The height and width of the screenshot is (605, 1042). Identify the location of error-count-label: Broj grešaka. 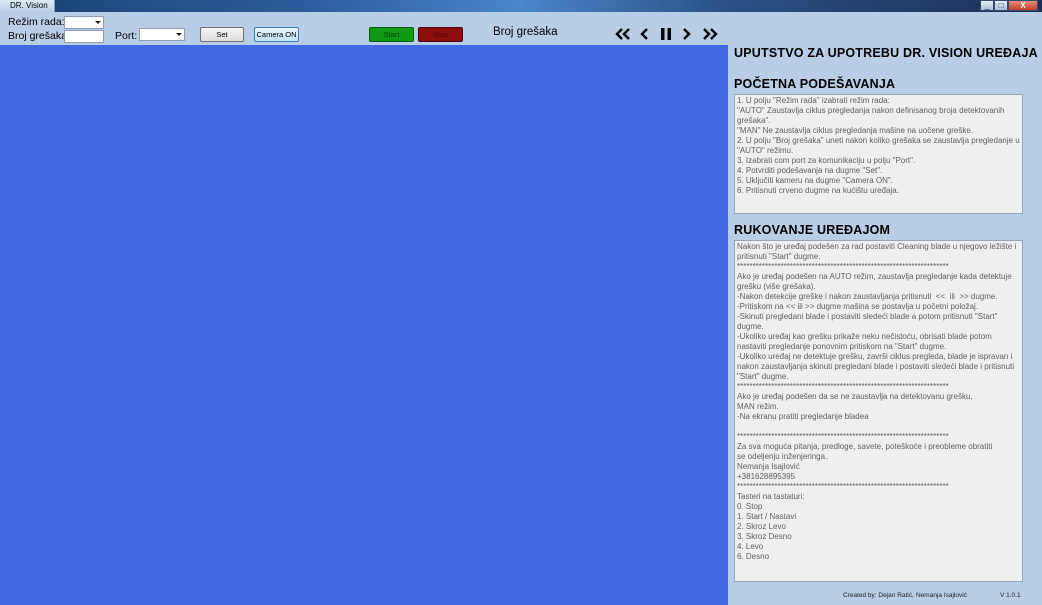
(525, 32).